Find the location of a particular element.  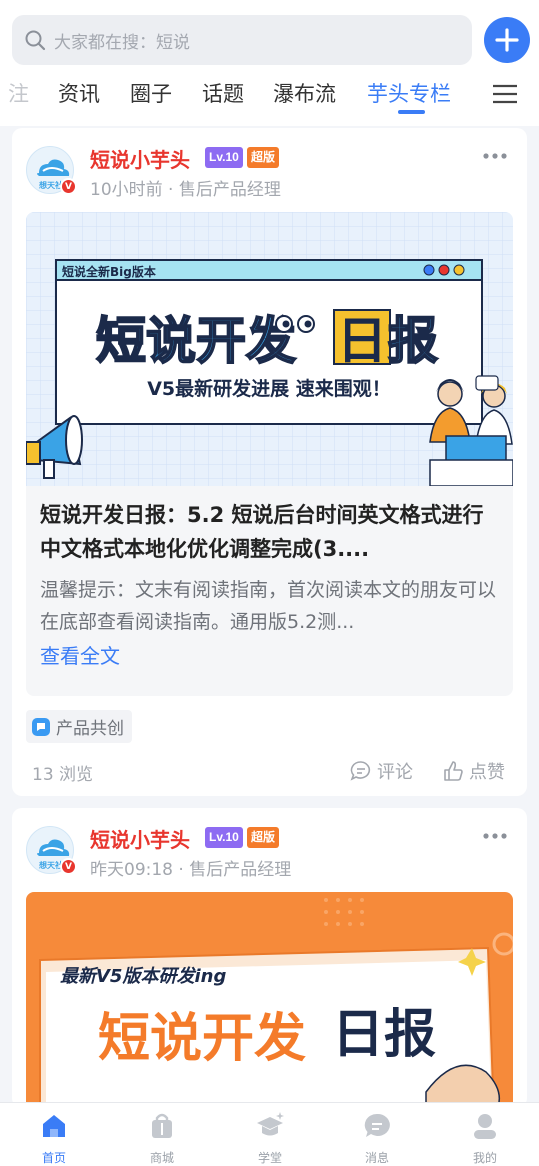

cover-headline-report: 日报 is located at coordinates (384, 1035).